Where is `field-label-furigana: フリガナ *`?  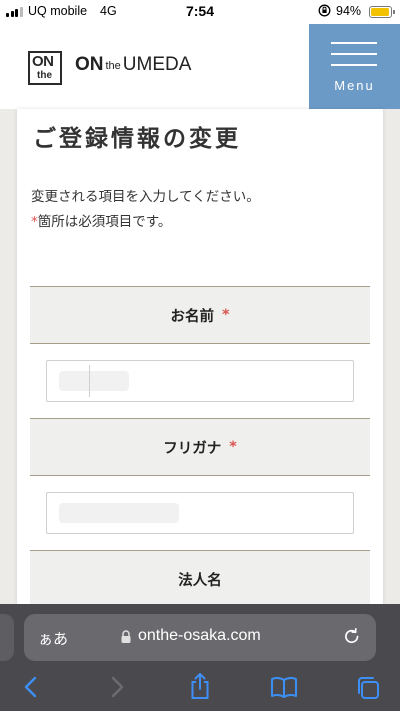 field-label-furigana: フリガナ * is located at coordinates (200, 447).